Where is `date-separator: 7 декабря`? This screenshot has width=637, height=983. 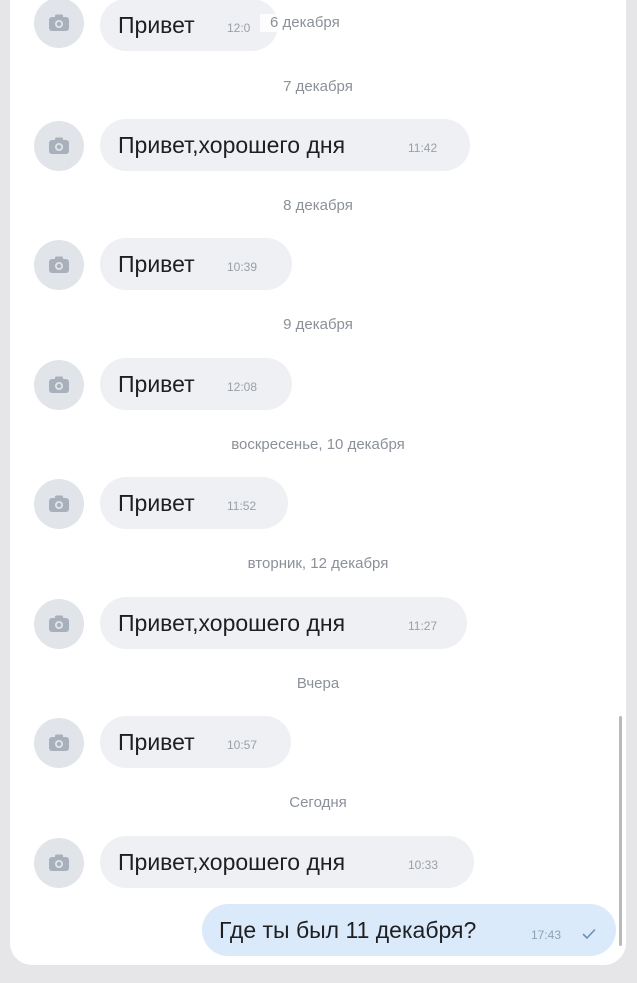
date-separator: 7 декабря is located at coordinates (318, 86).